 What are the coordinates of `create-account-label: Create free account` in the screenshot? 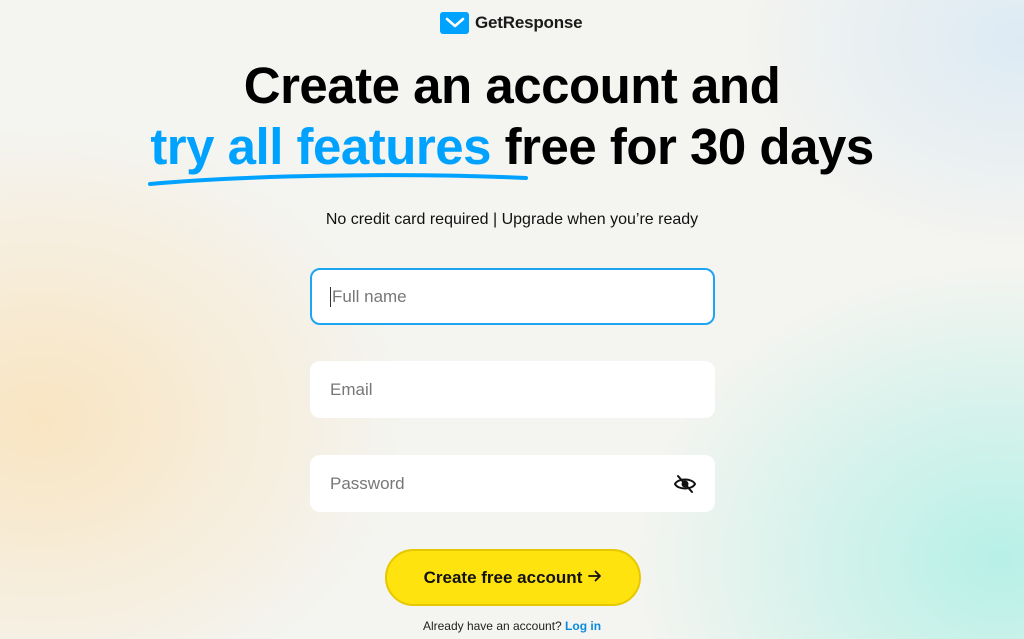 It's located at (503, 577).